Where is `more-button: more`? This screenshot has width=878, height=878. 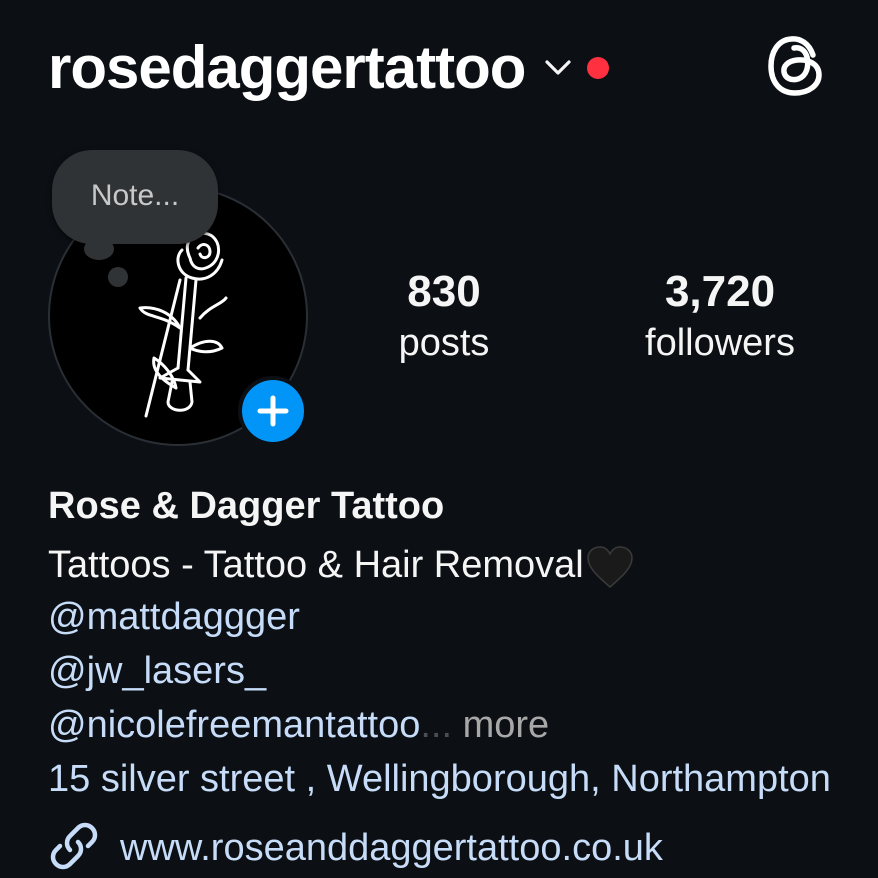 more-button: more is located at coordinates (506, 725).